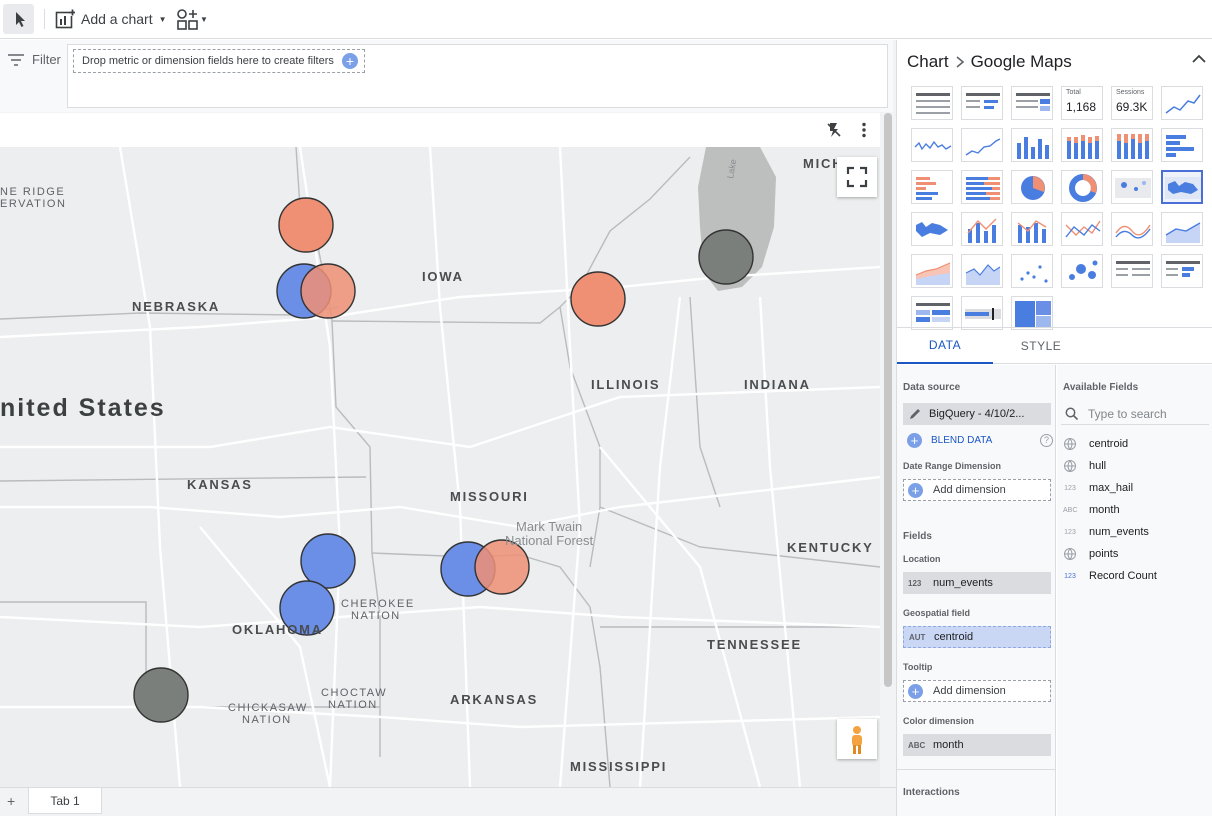 The image size is (1212, 816). What do you see at coordinates (932, 145) in the screenshot?
I see `chart-type-time-series` at bounding box center [932, 145].